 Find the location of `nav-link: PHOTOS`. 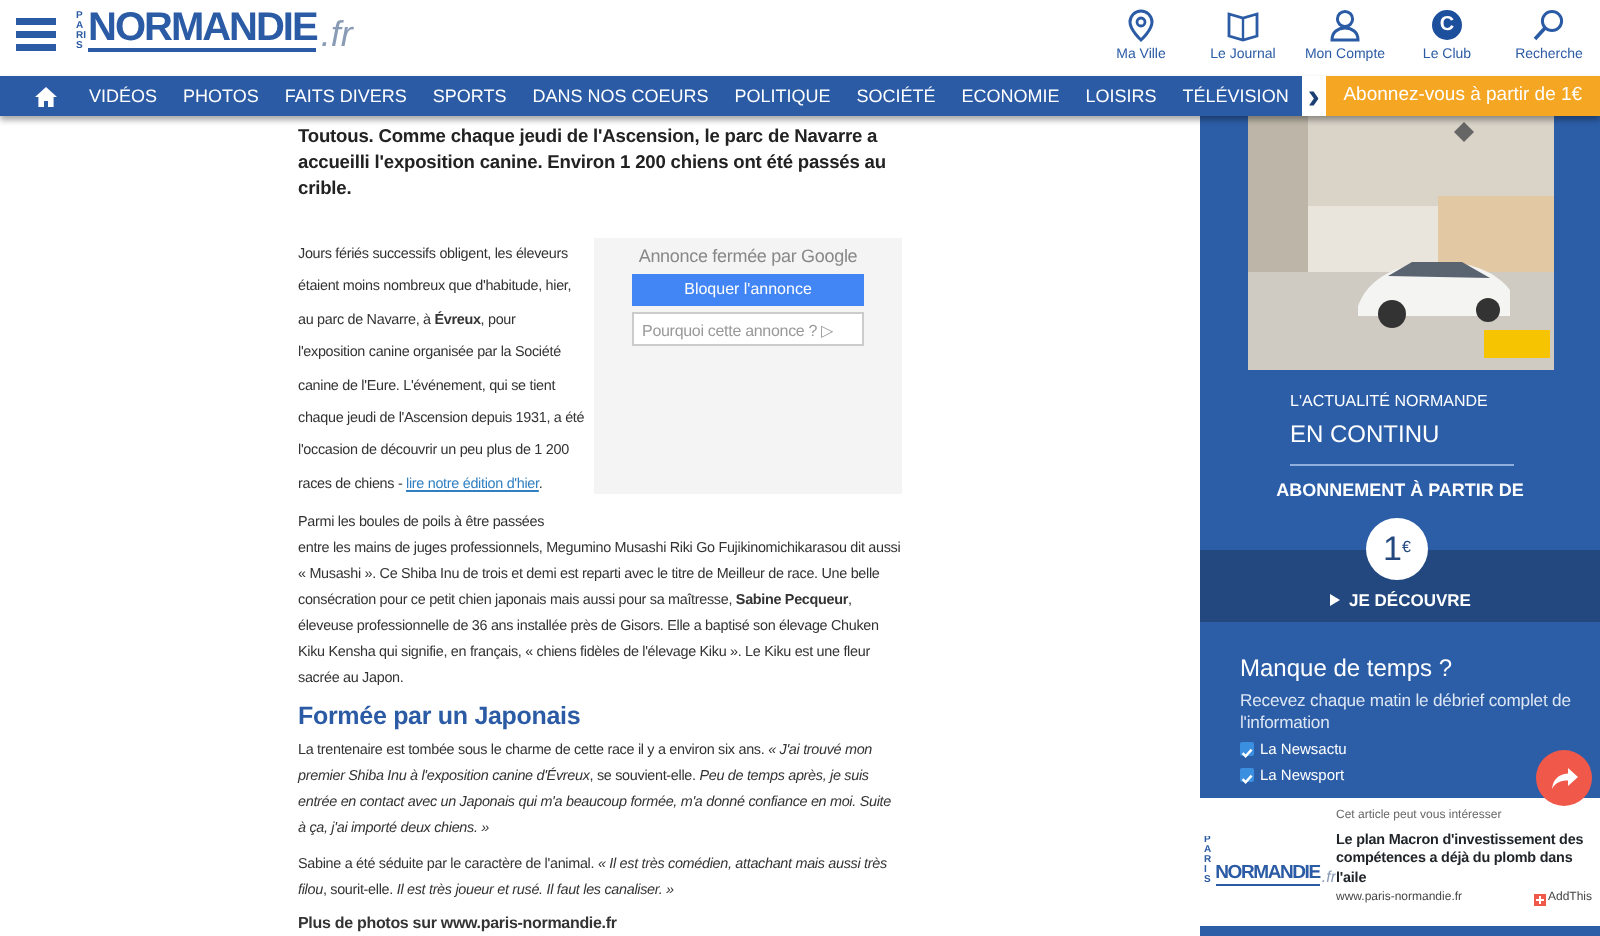

nav-link: PHOTOS is located at coordinates (221, 96).